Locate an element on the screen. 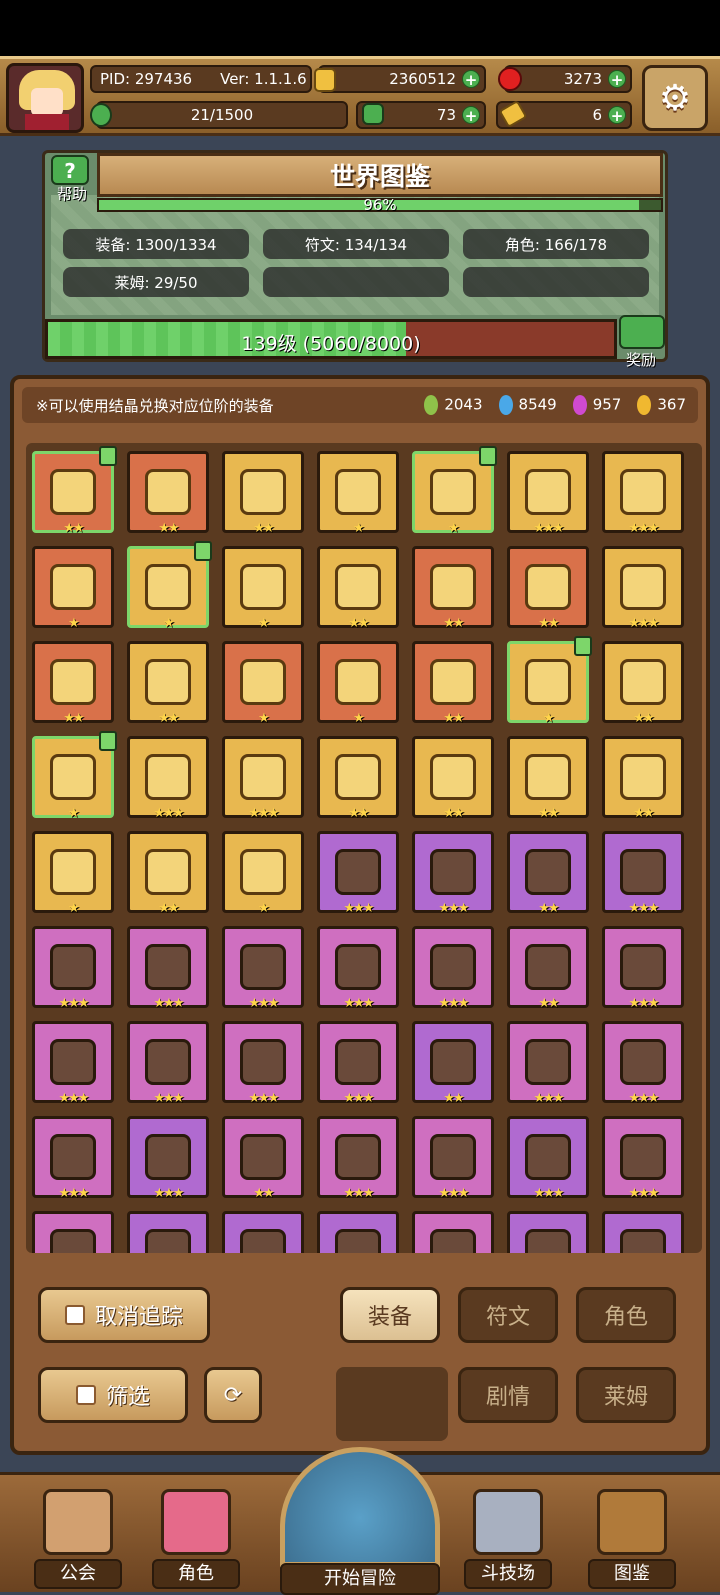 The height and width of the screenshot is (1595, 720). nav-codex: 图鉴 is located at coordinates (632, 1542).